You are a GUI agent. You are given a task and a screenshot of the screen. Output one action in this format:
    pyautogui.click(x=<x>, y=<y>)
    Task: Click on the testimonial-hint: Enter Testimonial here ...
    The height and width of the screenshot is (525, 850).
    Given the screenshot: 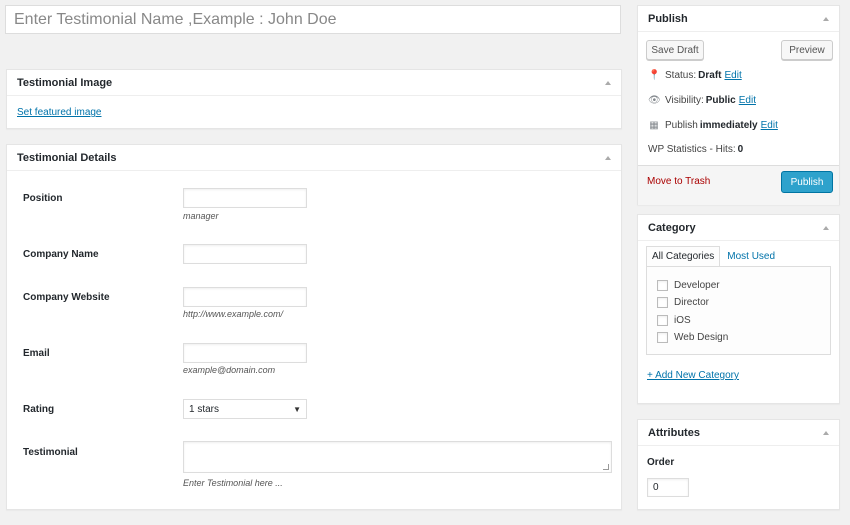 What is the action you would take?
    pyautogui.click(x=233, y=483)
    